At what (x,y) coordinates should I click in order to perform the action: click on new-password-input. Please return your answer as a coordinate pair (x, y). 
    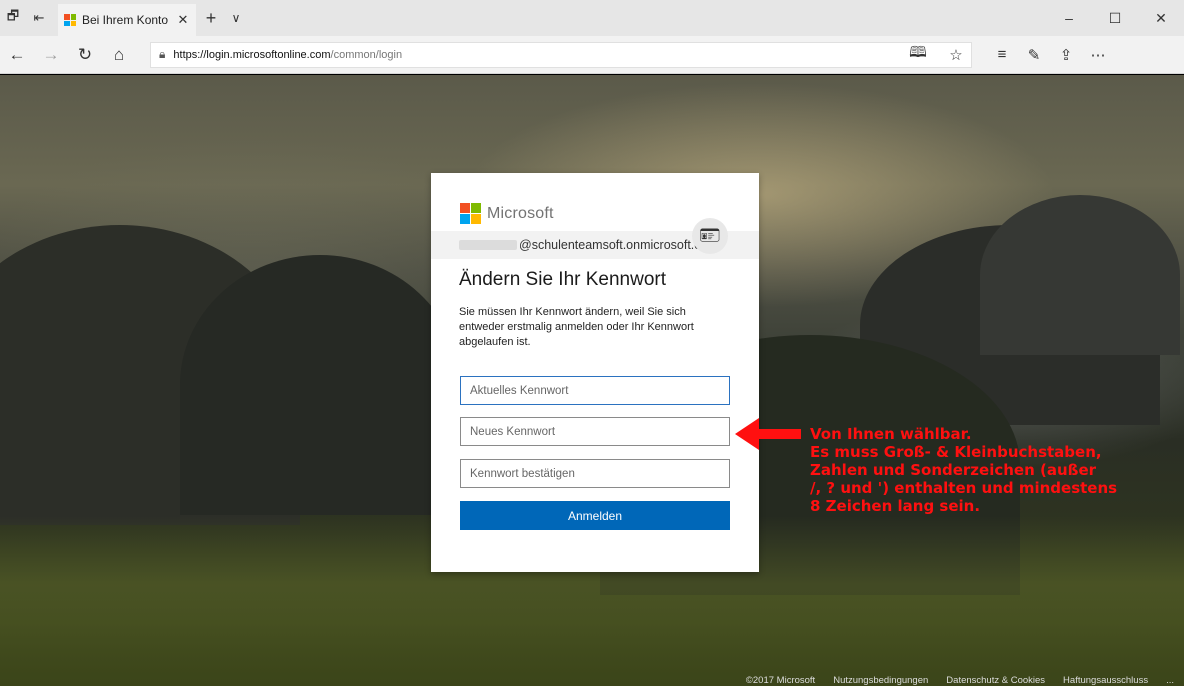
    Looking at the image, I should click on (595, 431).